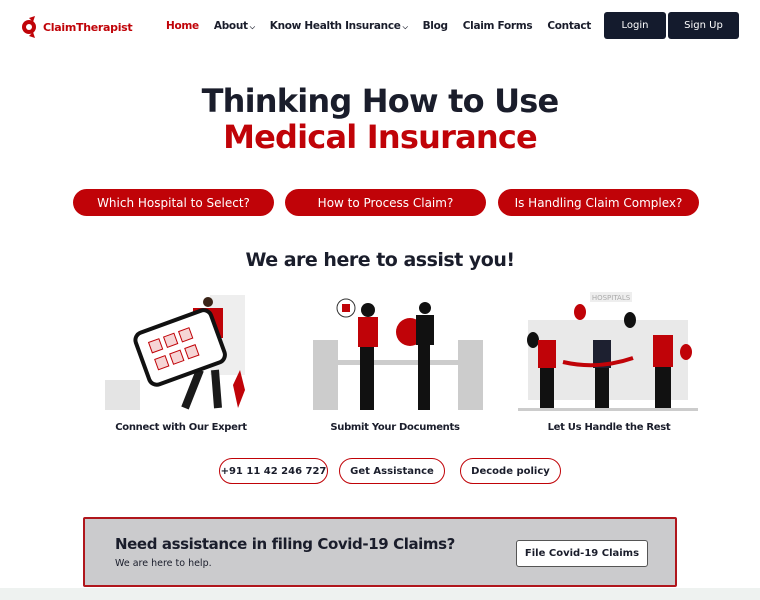  What do you see at coordinates (569, 26) in the screenshot?
I see `nav-contact: Contact` at bounding box center [569, 26].